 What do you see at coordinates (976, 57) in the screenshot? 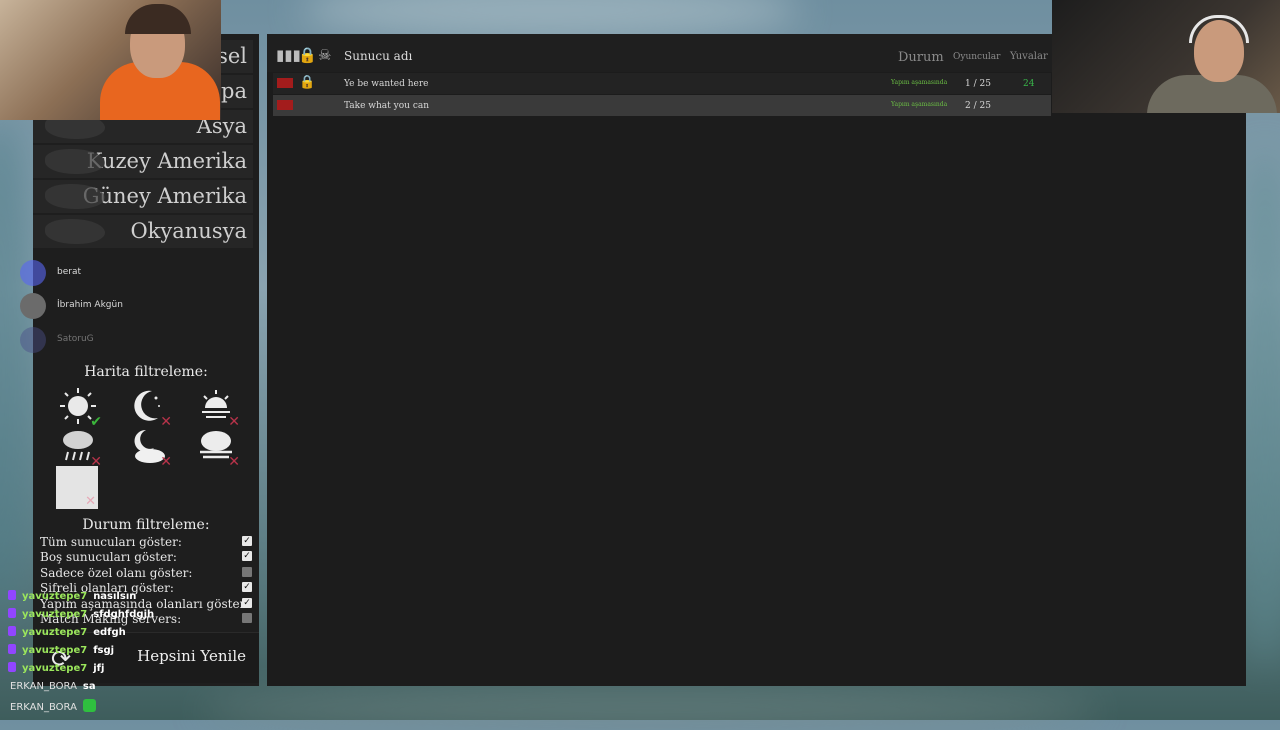
I see `players-column: Oyuncular` at bounding box center [976, 57].